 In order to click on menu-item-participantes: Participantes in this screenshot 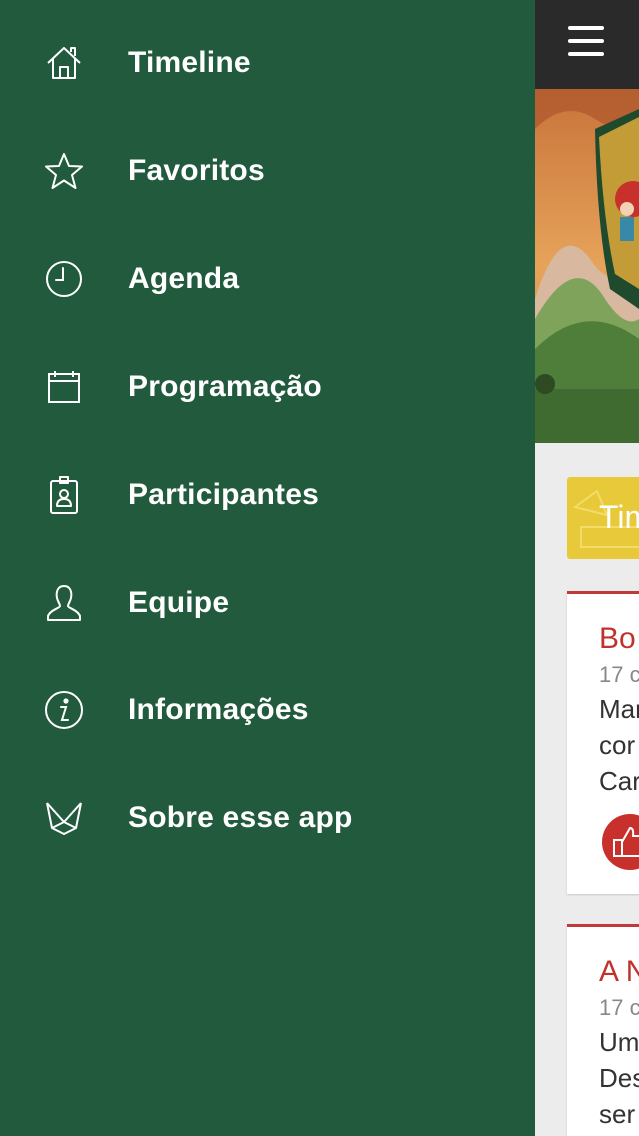, I will do `click(267, 495)`.